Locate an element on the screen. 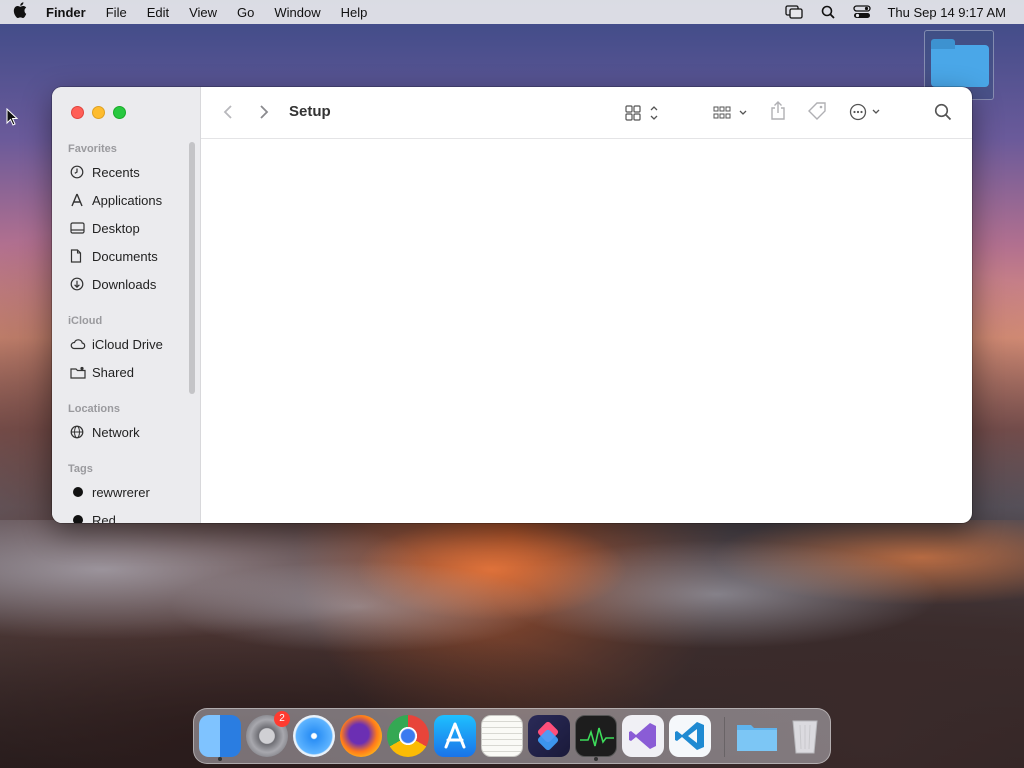 The image size is (1024, 768). forward-button is located at coordinates (264, 112).